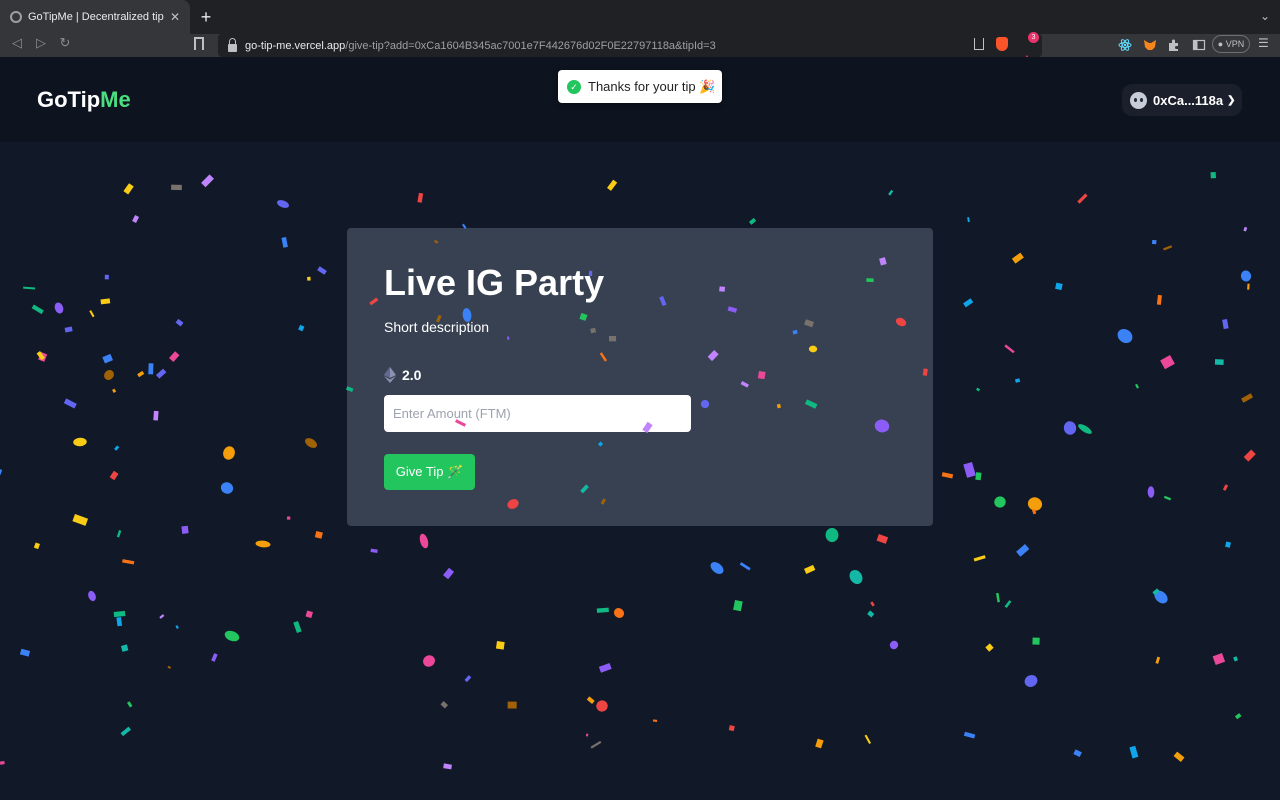  I want to click on close-tab-icon: ✕, so click(175, 17).